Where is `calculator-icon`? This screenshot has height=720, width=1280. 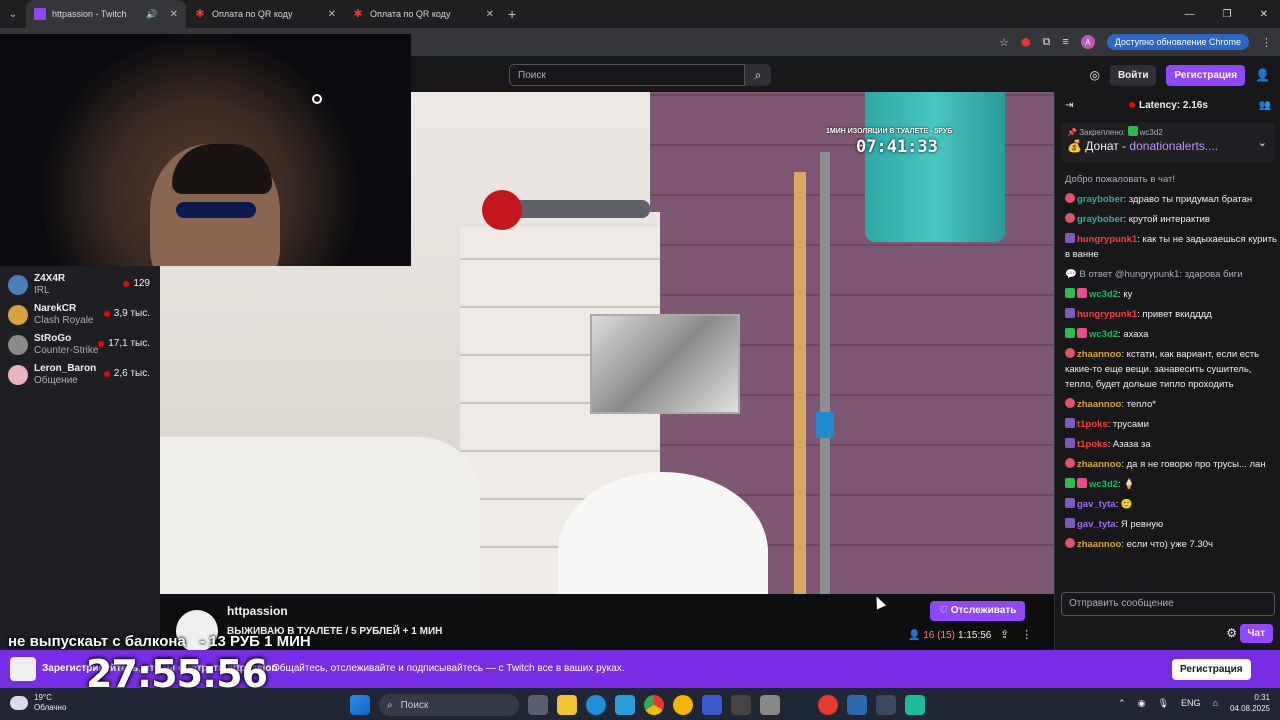
calculator-icon is located at coordinates (886, 705).